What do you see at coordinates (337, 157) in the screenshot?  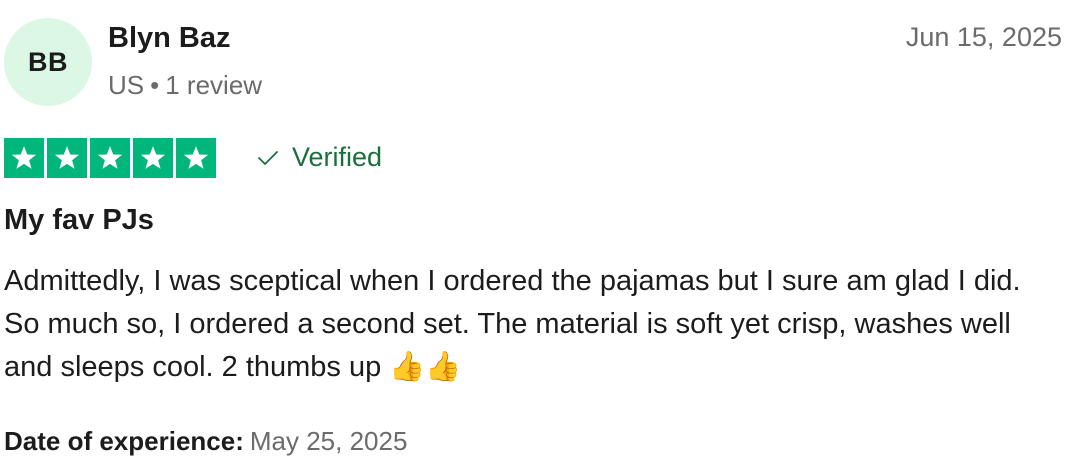 I see `verified-label: Verified` at bounding box center [337, 157].